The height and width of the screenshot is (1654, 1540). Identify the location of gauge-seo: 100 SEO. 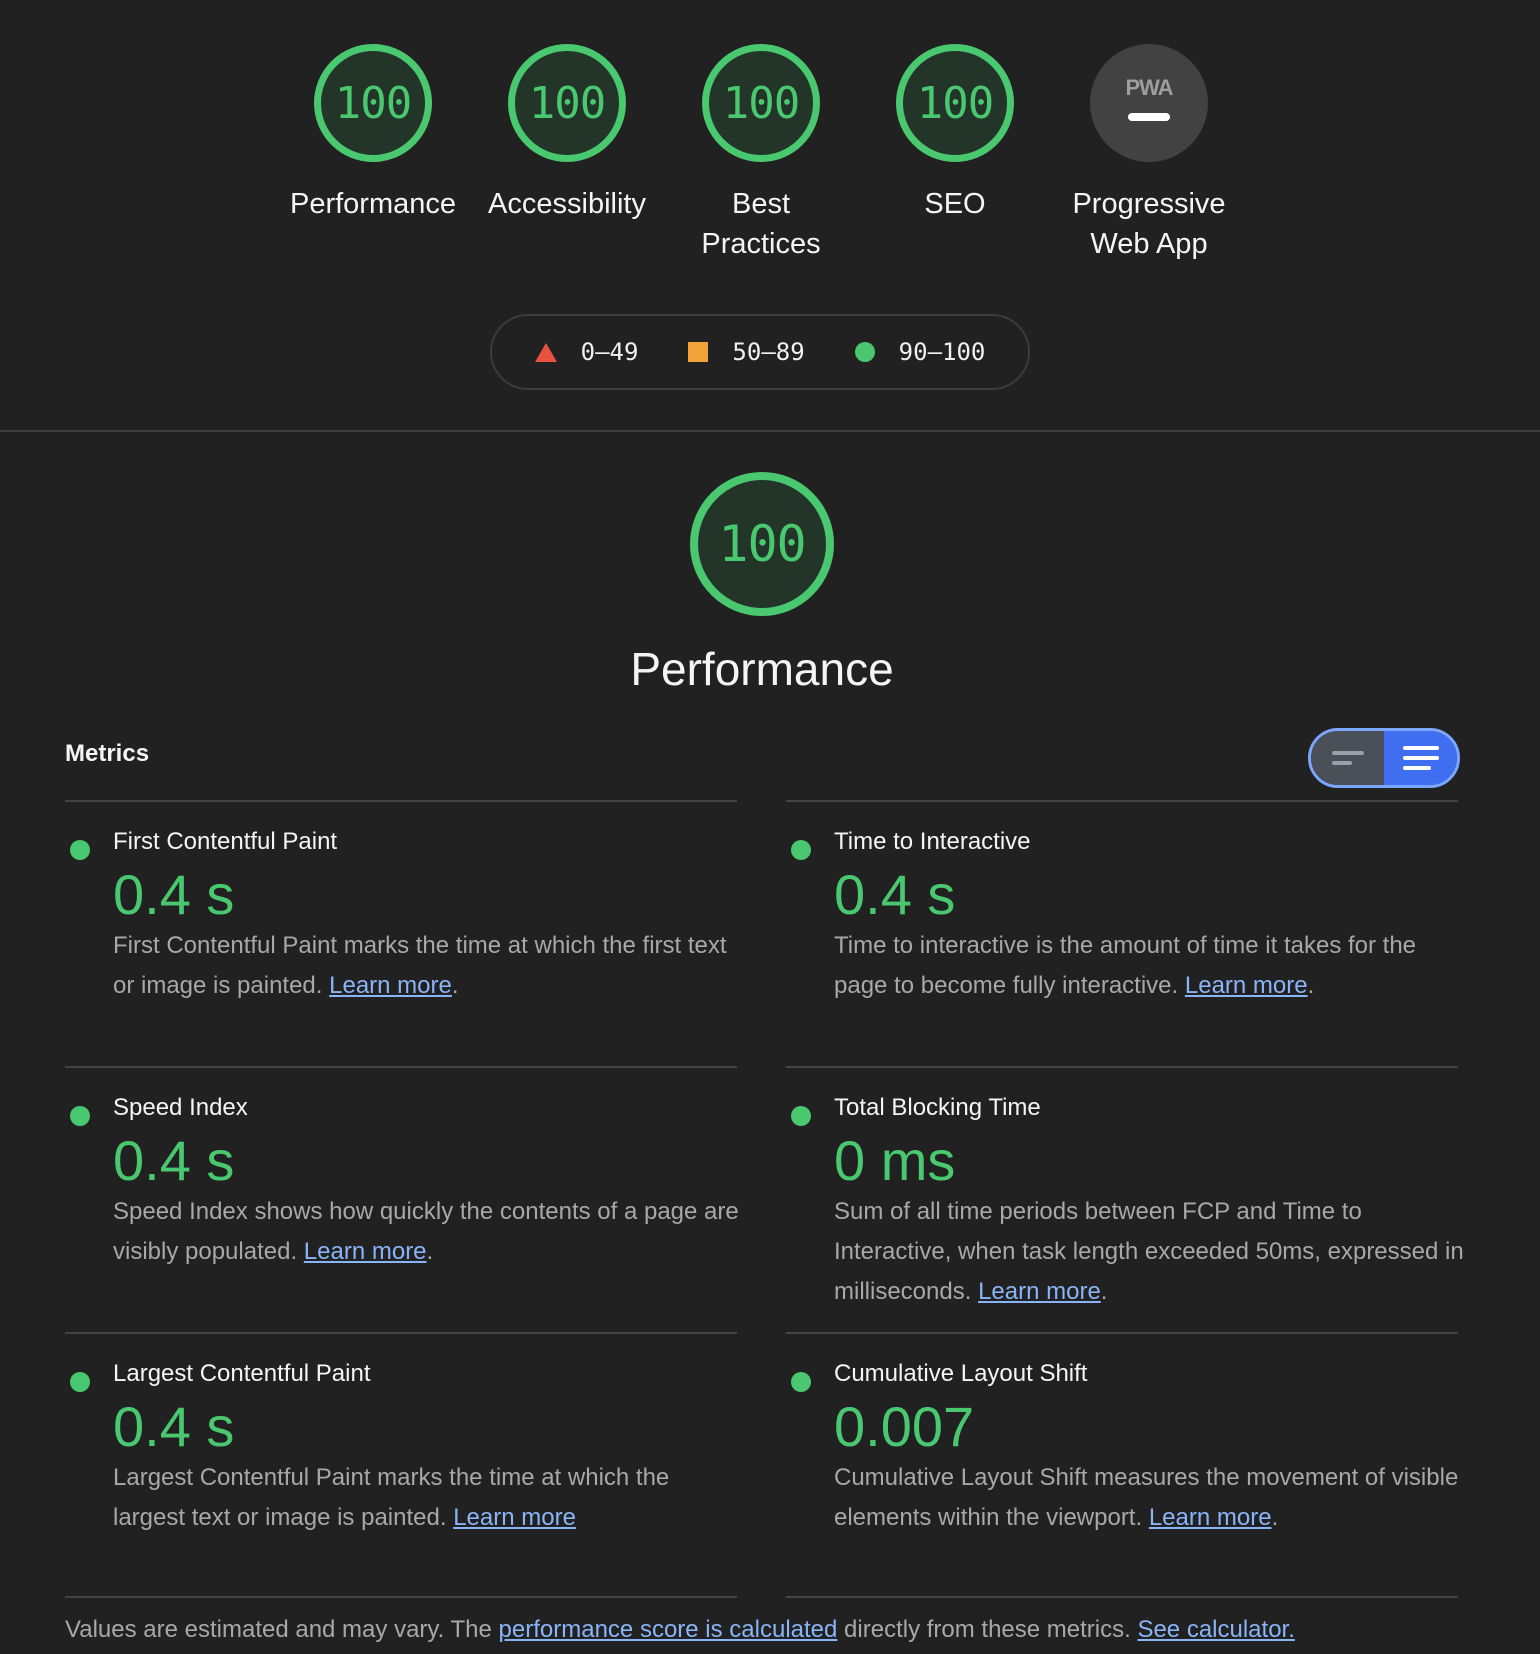
(955, 134).